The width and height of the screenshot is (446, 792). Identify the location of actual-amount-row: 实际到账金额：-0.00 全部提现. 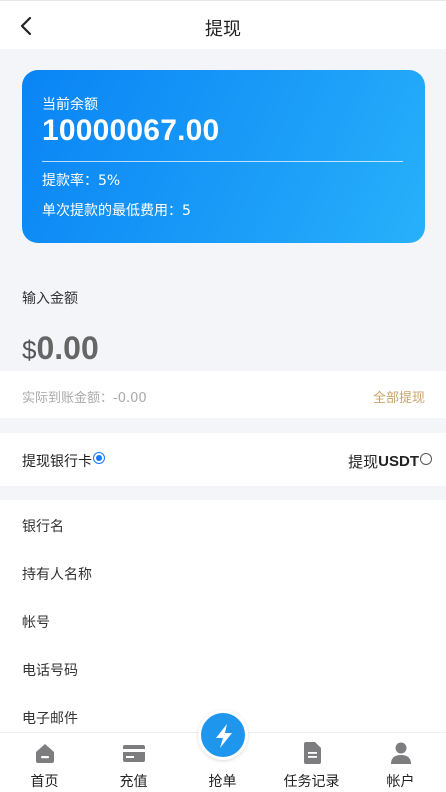
(223, 394).